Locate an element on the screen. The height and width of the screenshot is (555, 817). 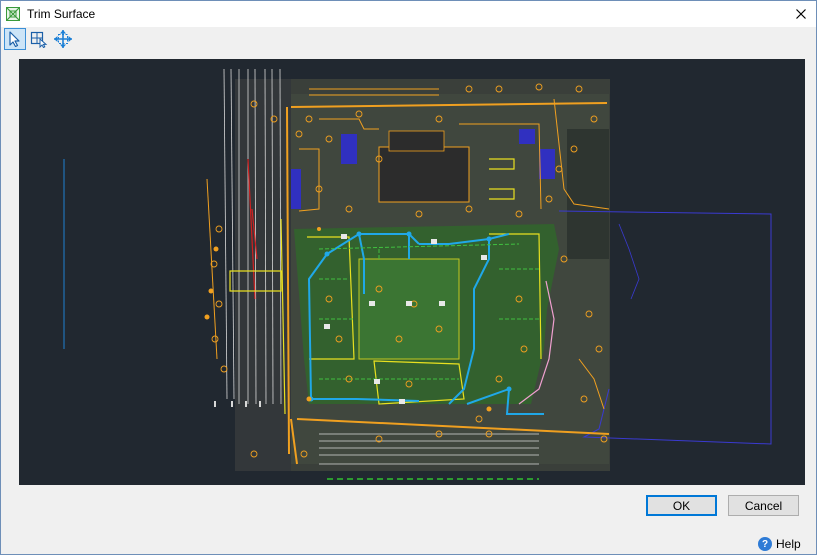
pan-tool-button is located at coordinates (63, 39).